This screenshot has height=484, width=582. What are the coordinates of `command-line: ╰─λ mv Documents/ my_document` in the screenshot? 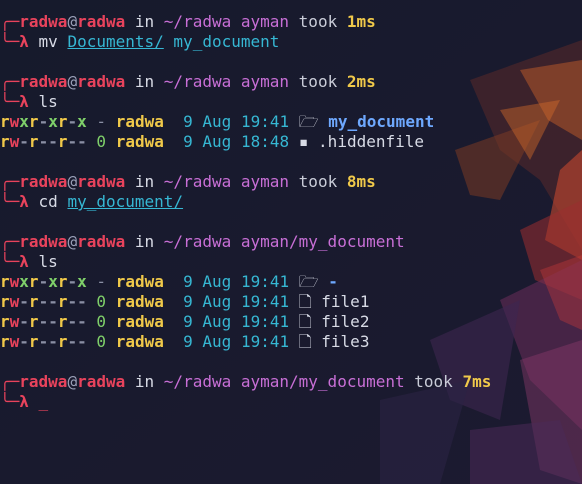 It's located at (140, 41).